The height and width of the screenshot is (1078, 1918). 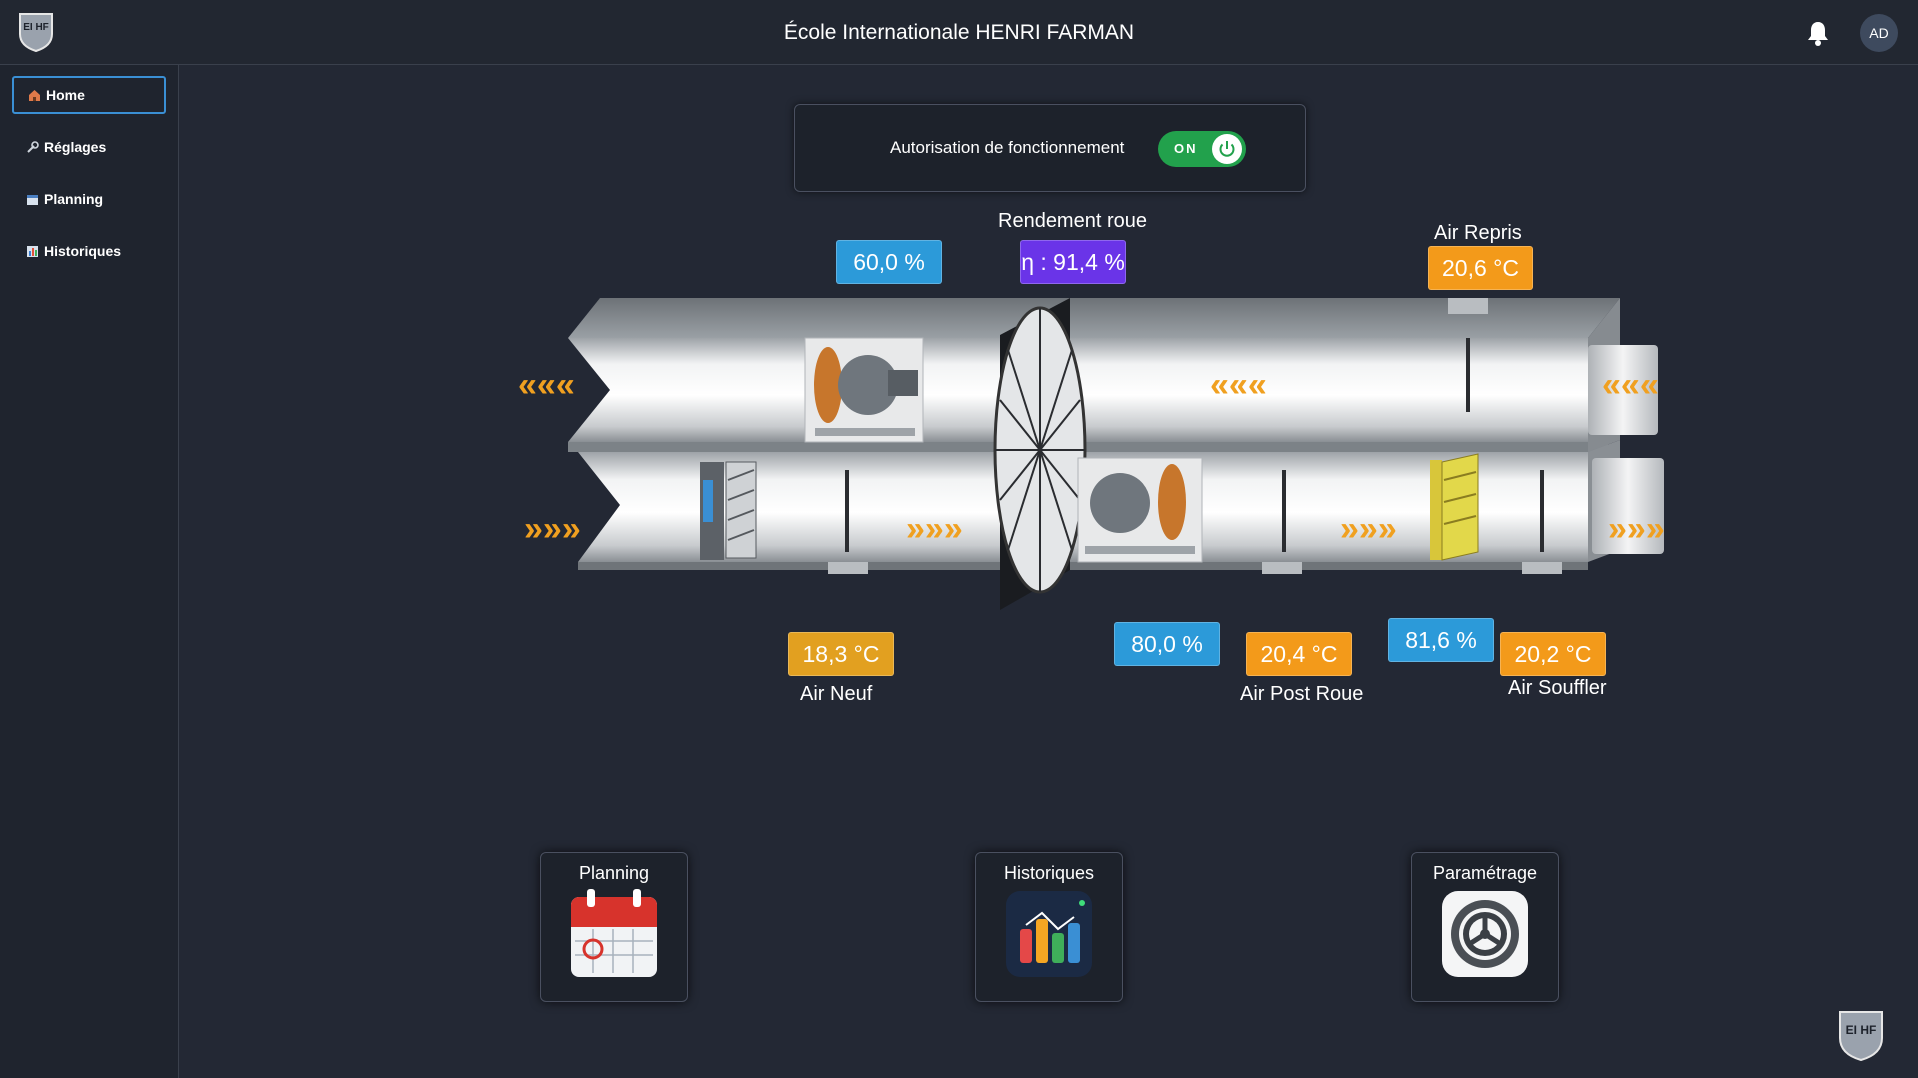 I want to click on intake-damper, so click(x=728, y=510).